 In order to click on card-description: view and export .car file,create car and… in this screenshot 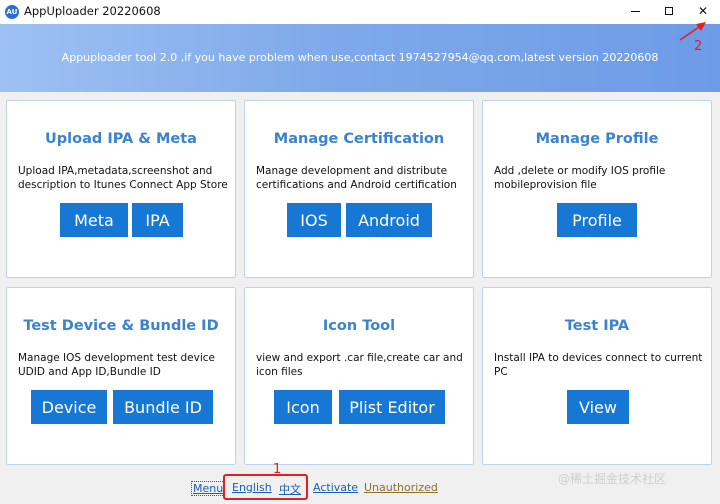, I will do `click(359, 365)`.